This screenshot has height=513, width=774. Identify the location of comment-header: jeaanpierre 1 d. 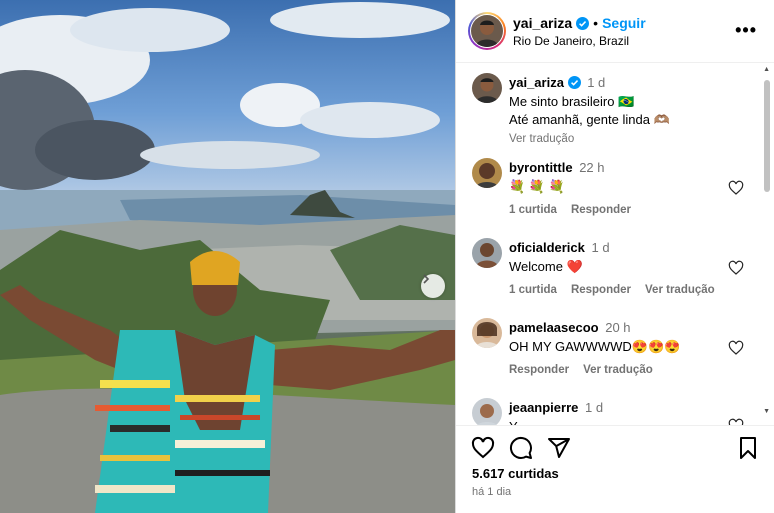
(556, 407).